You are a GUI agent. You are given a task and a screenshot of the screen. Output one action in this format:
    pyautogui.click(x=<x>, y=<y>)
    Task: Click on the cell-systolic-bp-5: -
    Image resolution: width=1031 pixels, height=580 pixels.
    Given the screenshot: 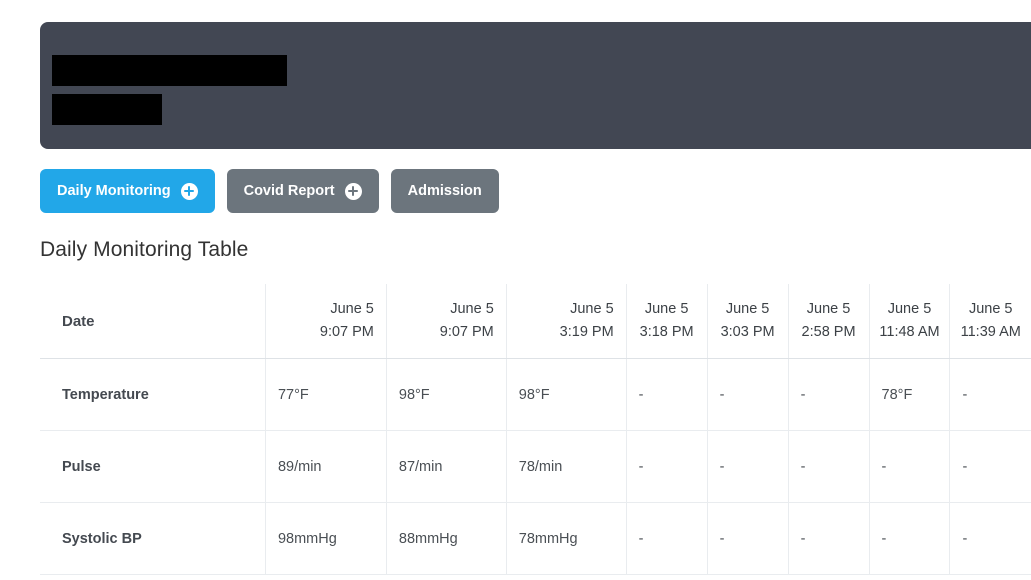 What is the action you would take?
    pyautogui.click(x=828, y=538)
    